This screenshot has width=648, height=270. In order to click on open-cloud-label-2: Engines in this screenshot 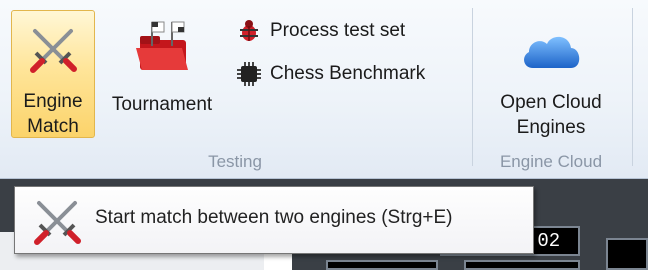, I will do `click(551, 127)`.